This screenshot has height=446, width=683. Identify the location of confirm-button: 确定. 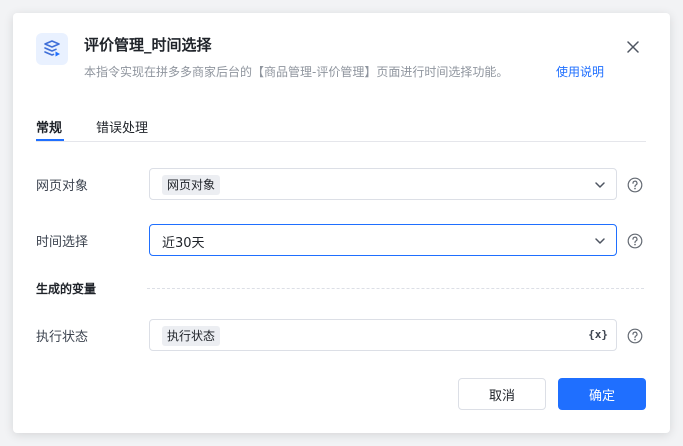
(602, 394).